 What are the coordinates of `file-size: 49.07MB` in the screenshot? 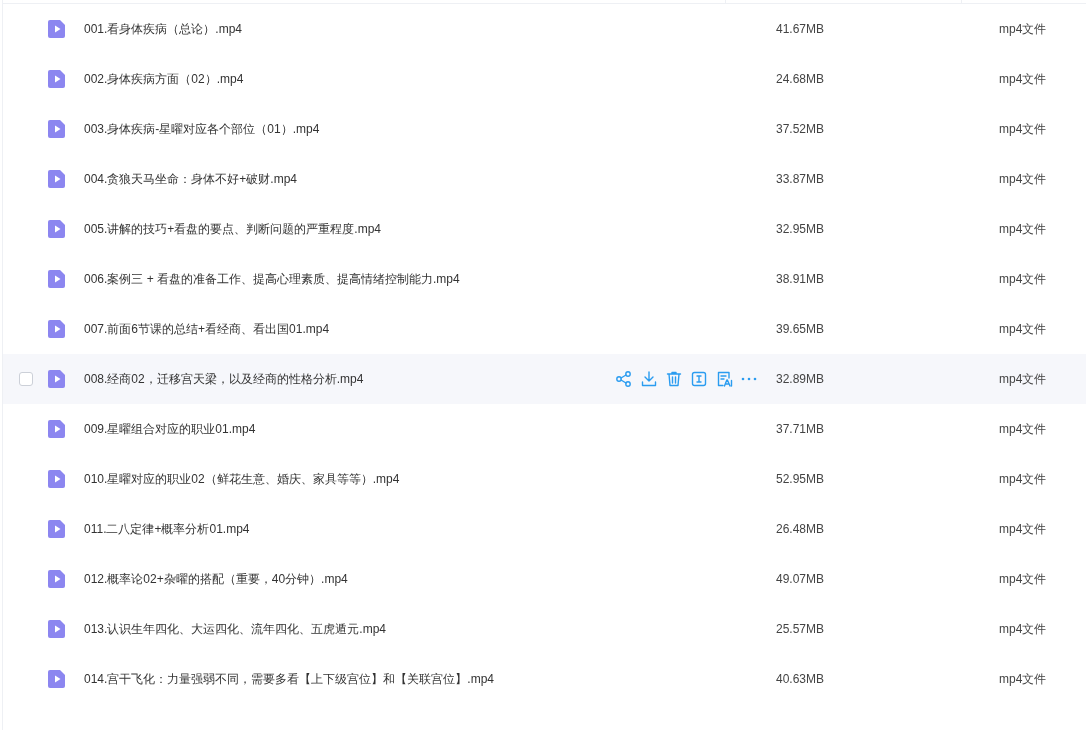 It's located at (800, 579).